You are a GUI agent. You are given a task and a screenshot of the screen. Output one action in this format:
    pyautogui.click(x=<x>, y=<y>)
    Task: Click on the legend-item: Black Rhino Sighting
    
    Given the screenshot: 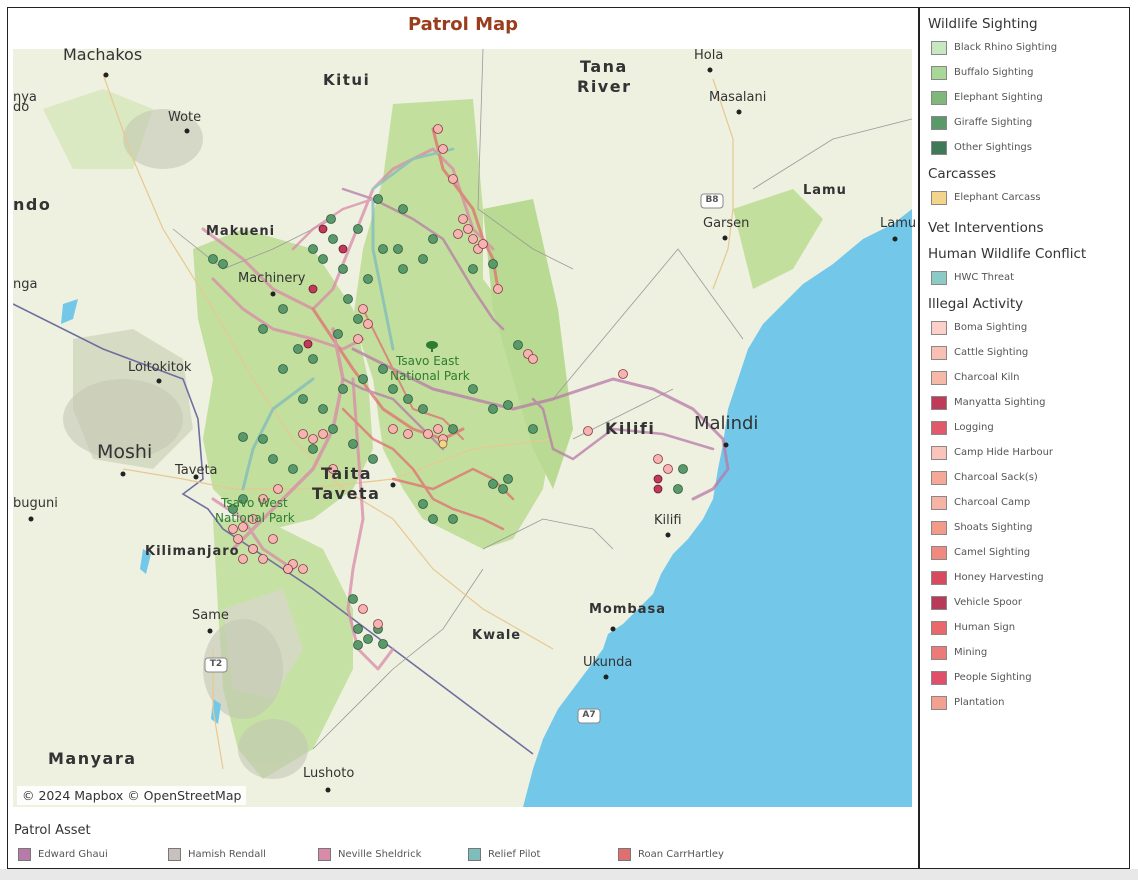 What is the action you would take?
    pyautogui.click(x=1025, y=47)
    